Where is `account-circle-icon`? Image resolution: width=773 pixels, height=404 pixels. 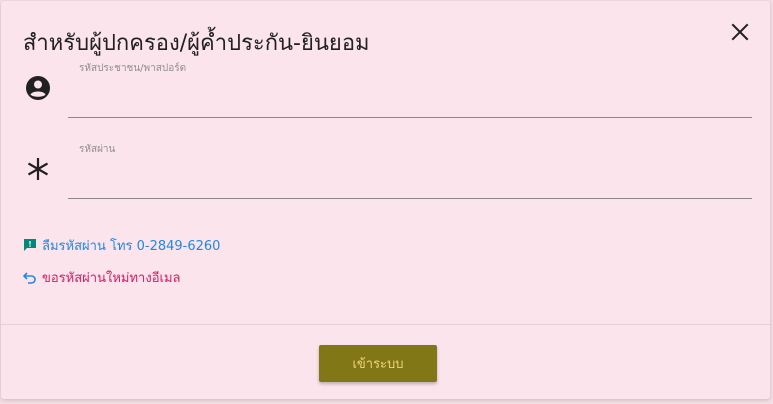 account-circle-icon is located at coordinates (38, 88).